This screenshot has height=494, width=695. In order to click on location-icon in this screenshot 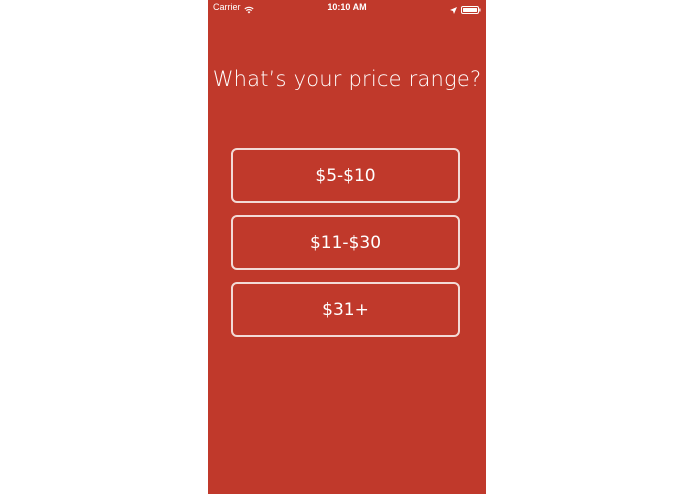, I will do `click(453, 9)`.